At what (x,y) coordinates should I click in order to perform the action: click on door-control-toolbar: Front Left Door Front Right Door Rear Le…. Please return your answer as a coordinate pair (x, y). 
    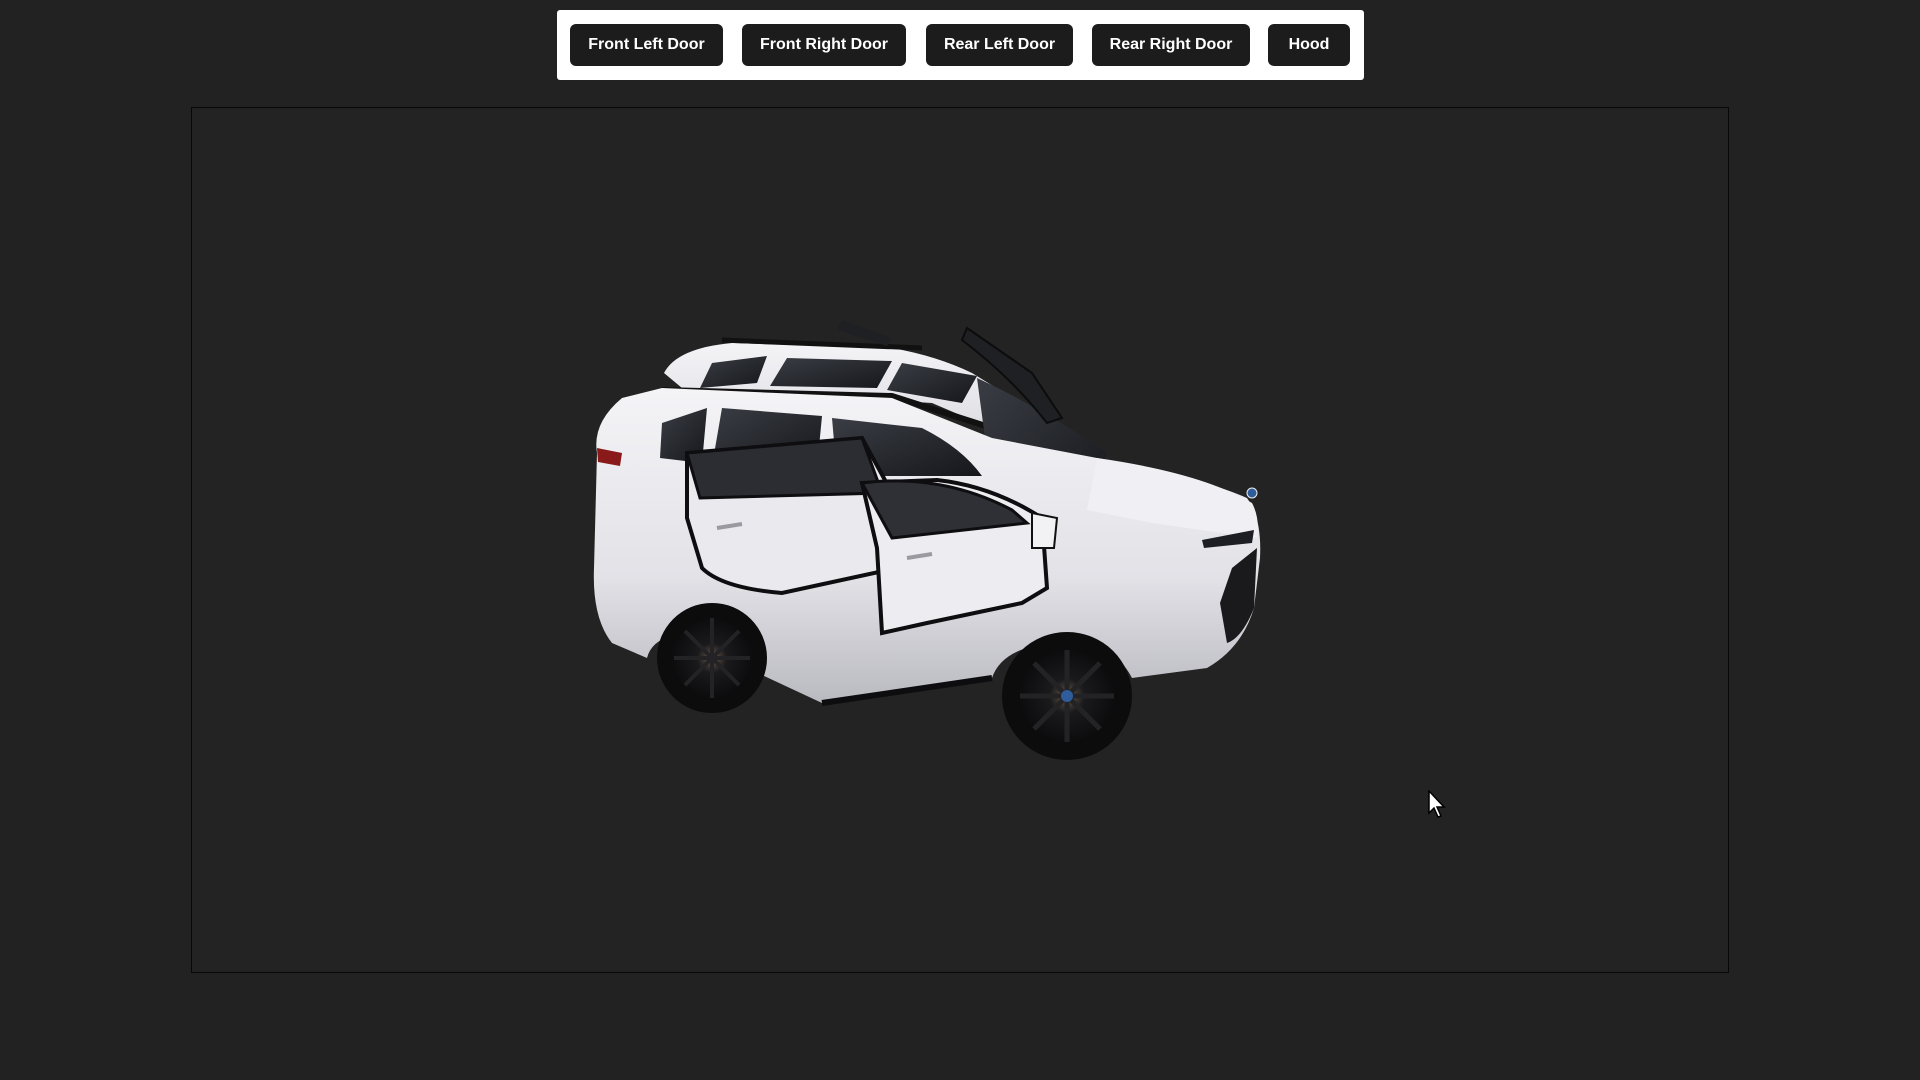
    Looking at the image, I should click on (960, 45).